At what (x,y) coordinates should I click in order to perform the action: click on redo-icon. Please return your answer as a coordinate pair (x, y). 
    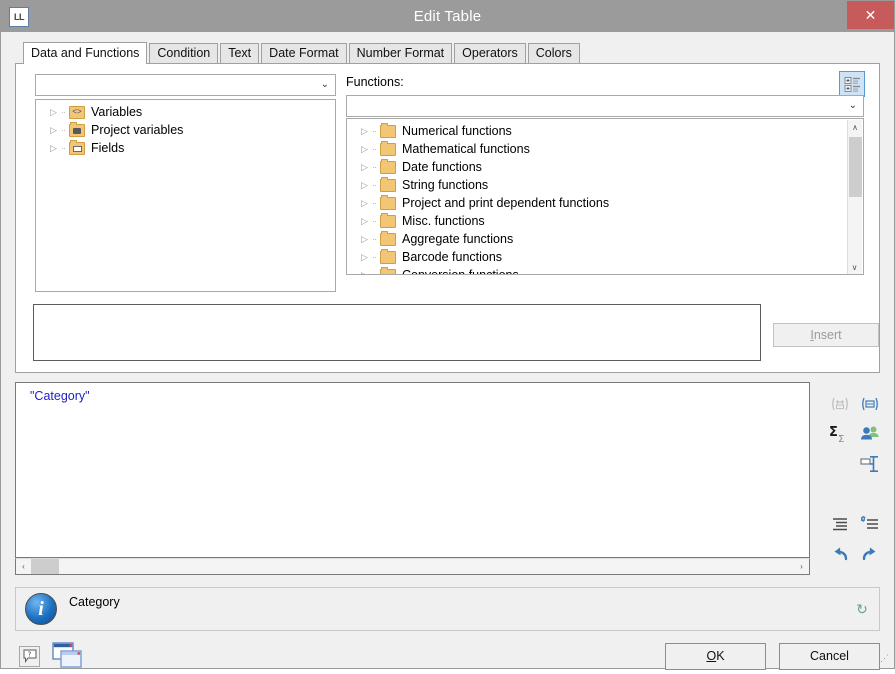
    Looking at the image, I should click on (870, 554).